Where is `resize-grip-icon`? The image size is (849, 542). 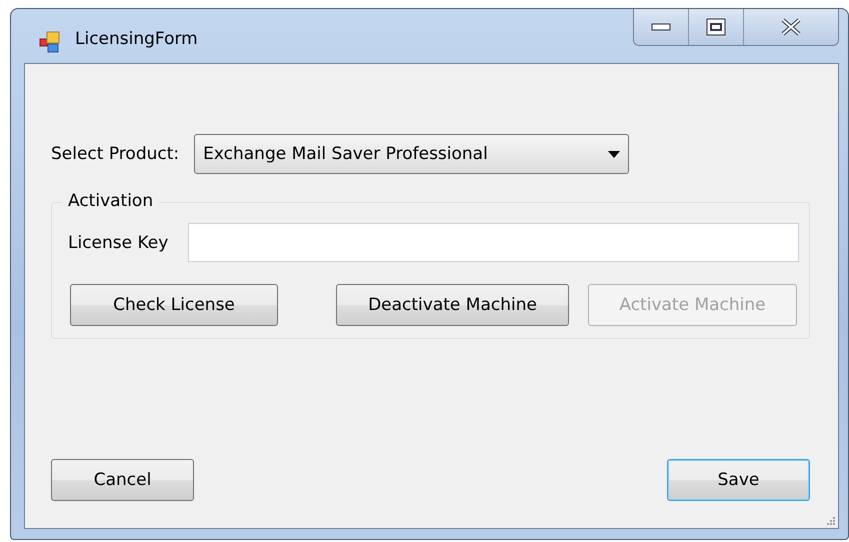 resize-grip-icon is located at coordinates (830, 520).